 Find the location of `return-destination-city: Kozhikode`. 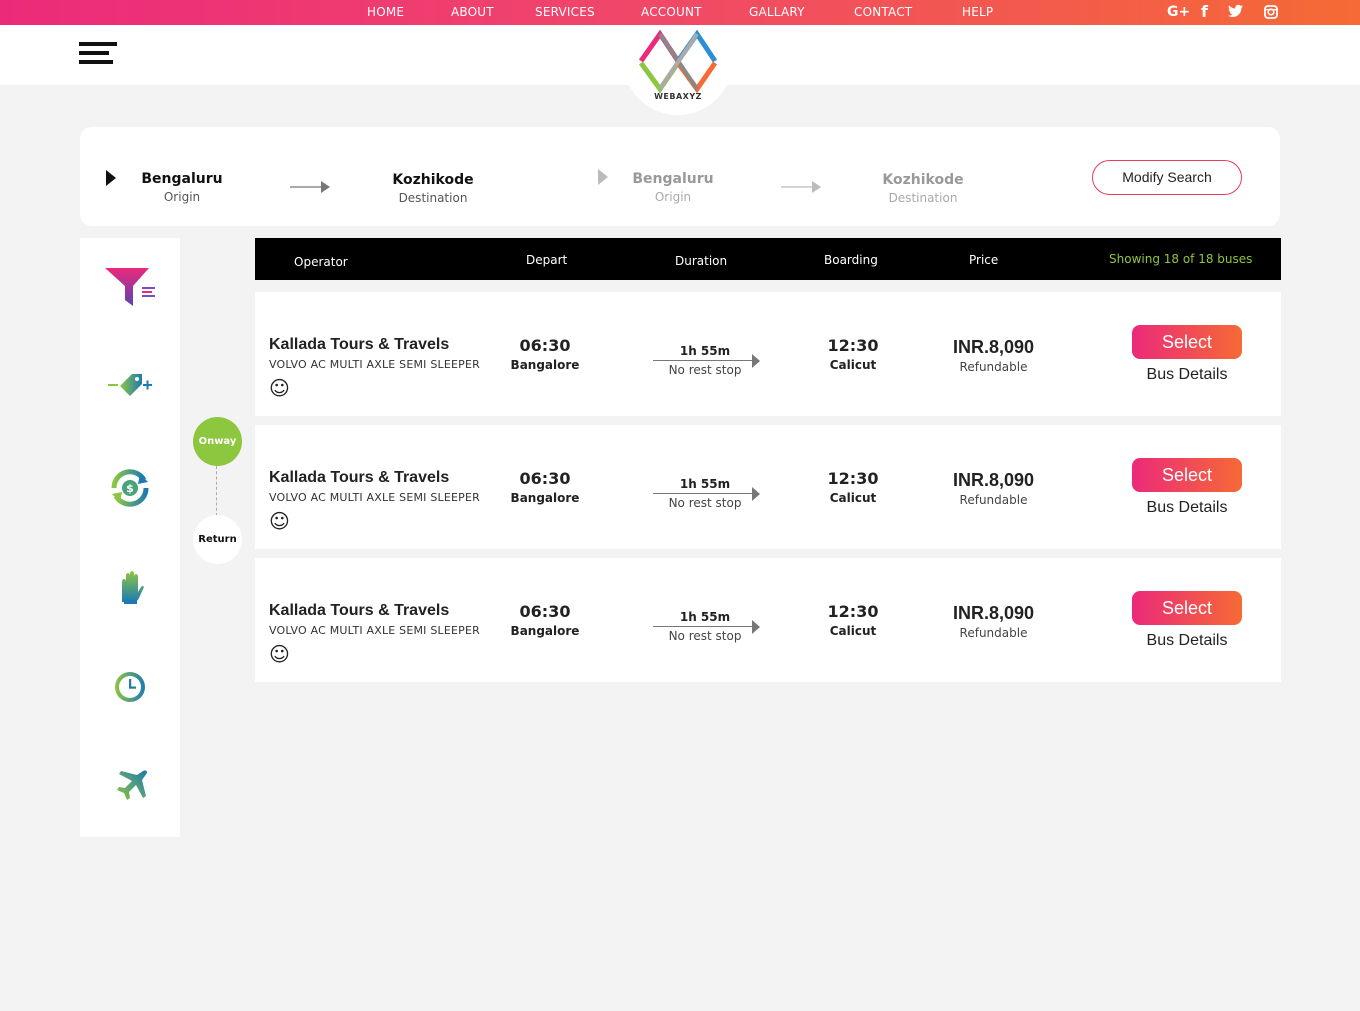

return-destination-city: Kozhikode is located at coordinates (923, 180).